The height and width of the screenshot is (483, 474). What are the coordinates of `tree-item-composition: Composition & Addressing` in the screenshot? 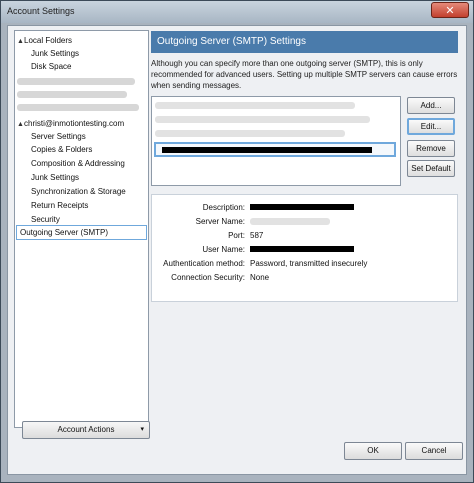 It's located at (78, 163).